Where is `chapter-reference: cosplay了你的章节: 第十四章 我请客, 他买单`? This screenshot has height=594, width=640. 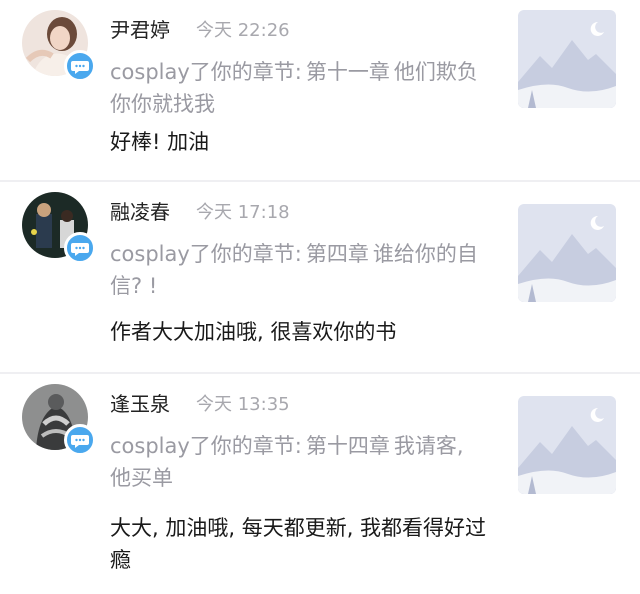 chapter-reference: cosplay了你的章节: 第十四章 我请客, 他买单 is located at coordinates (300, 462).